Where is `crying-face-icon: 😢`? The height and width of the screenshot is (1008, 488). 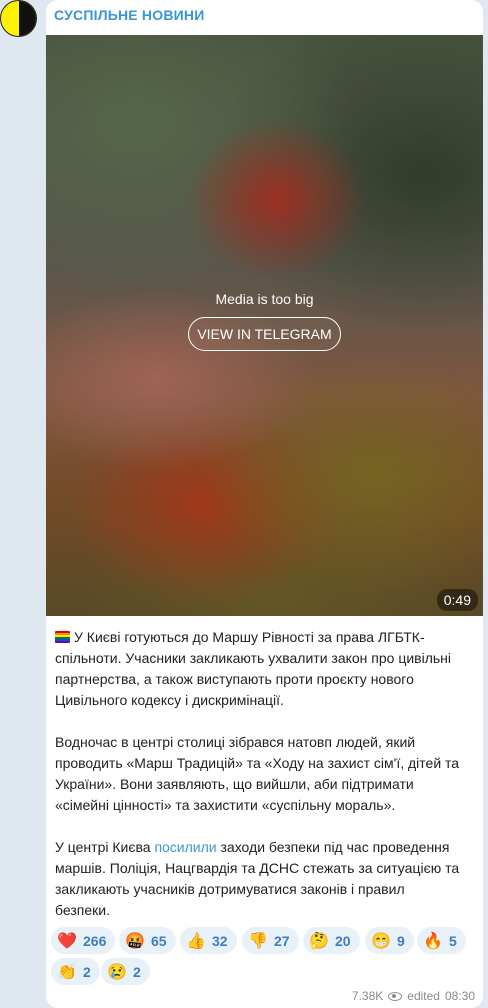 crying-face-icon: 😢 is located at coordinates (117, 972).